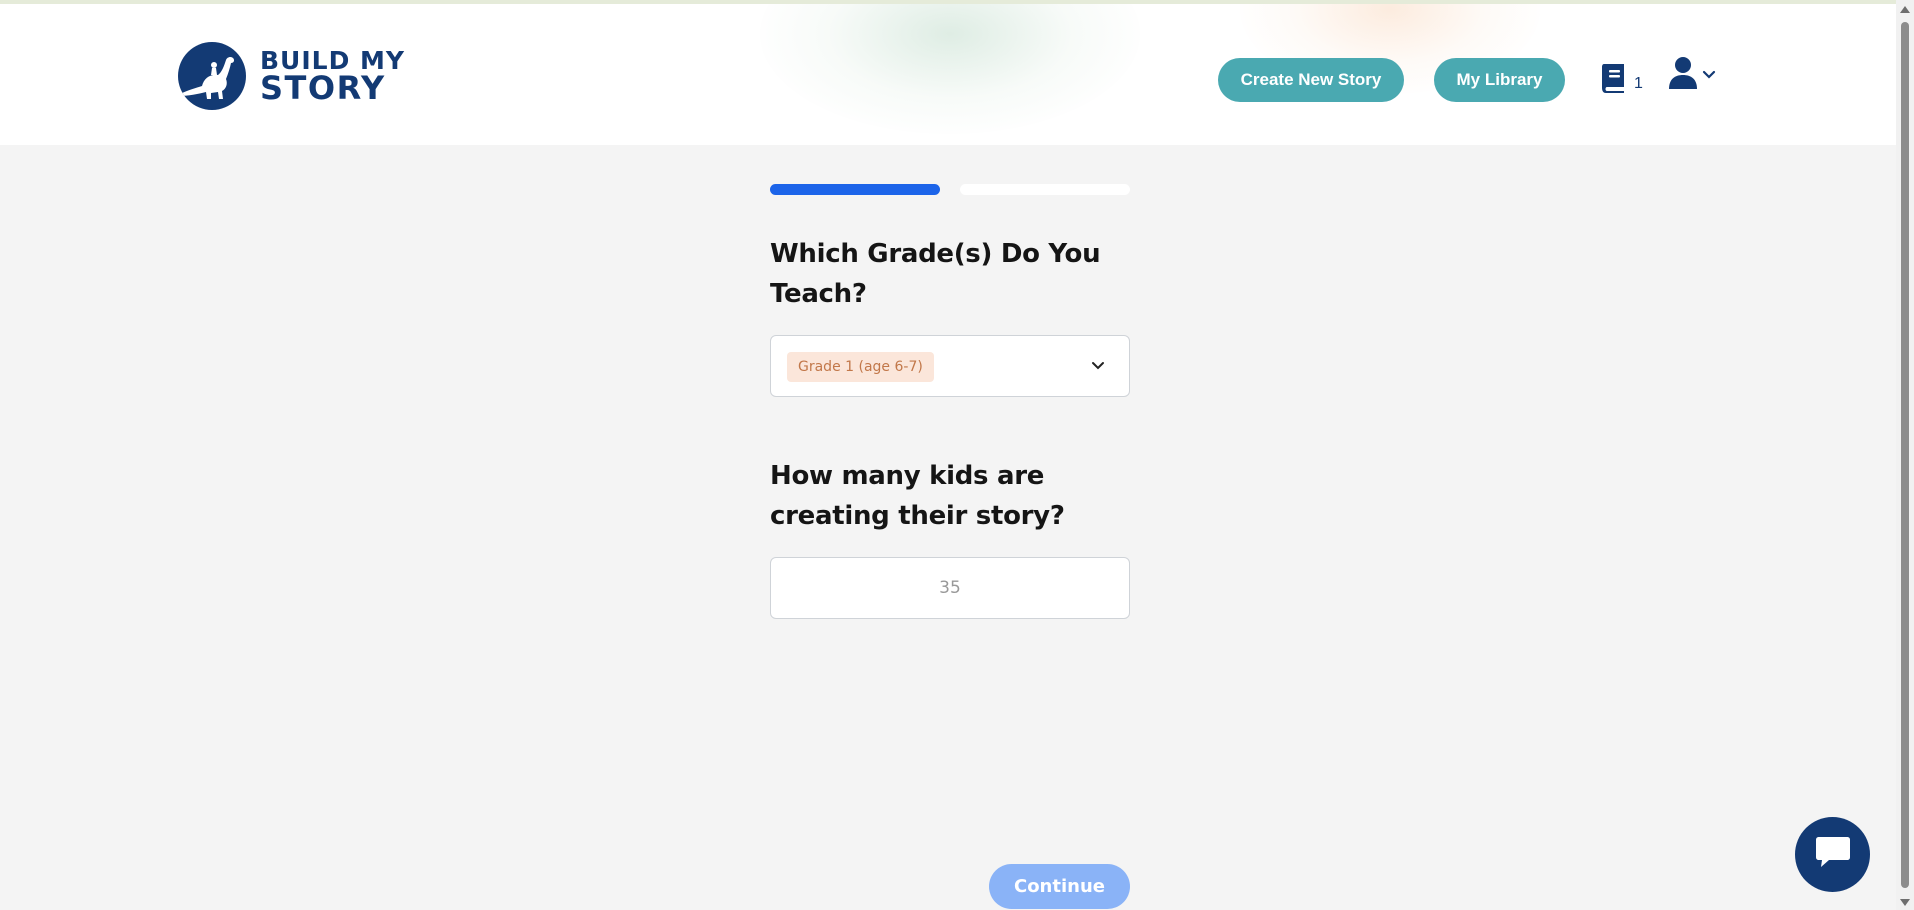 This screenshot has height=910, width=1914. I want to click on dinosaur-icon, so click(212, 76).